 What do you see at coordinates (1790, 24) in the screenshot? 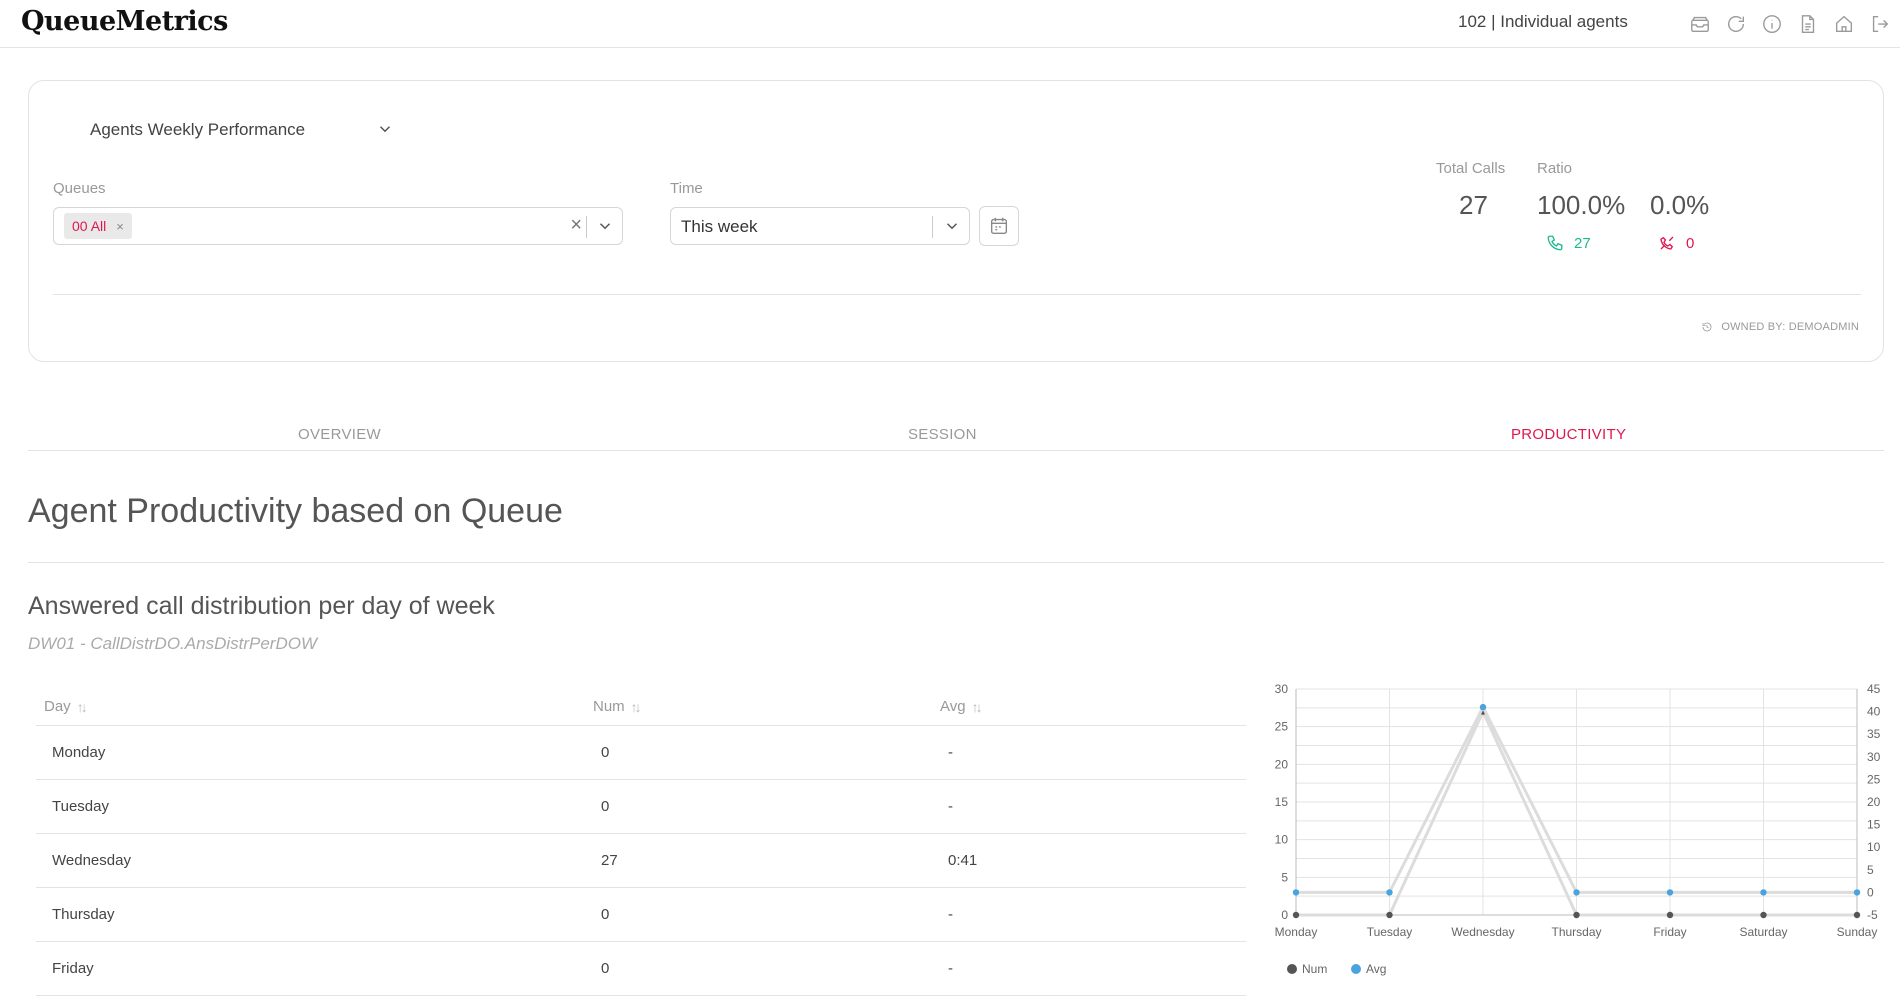
I see `header-toolbar` at bounding box center [1790, 24].